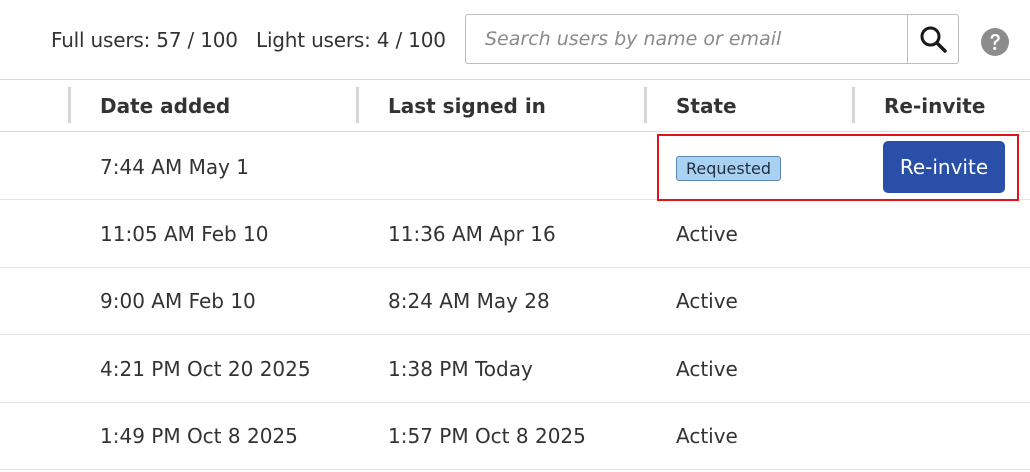 The width and height of the screenshot is (1030, 472). Describe the element at coordinates (184, 234) in the screenshot. I see `date-added-cell: 11:05 AM Feb 10` at that location.